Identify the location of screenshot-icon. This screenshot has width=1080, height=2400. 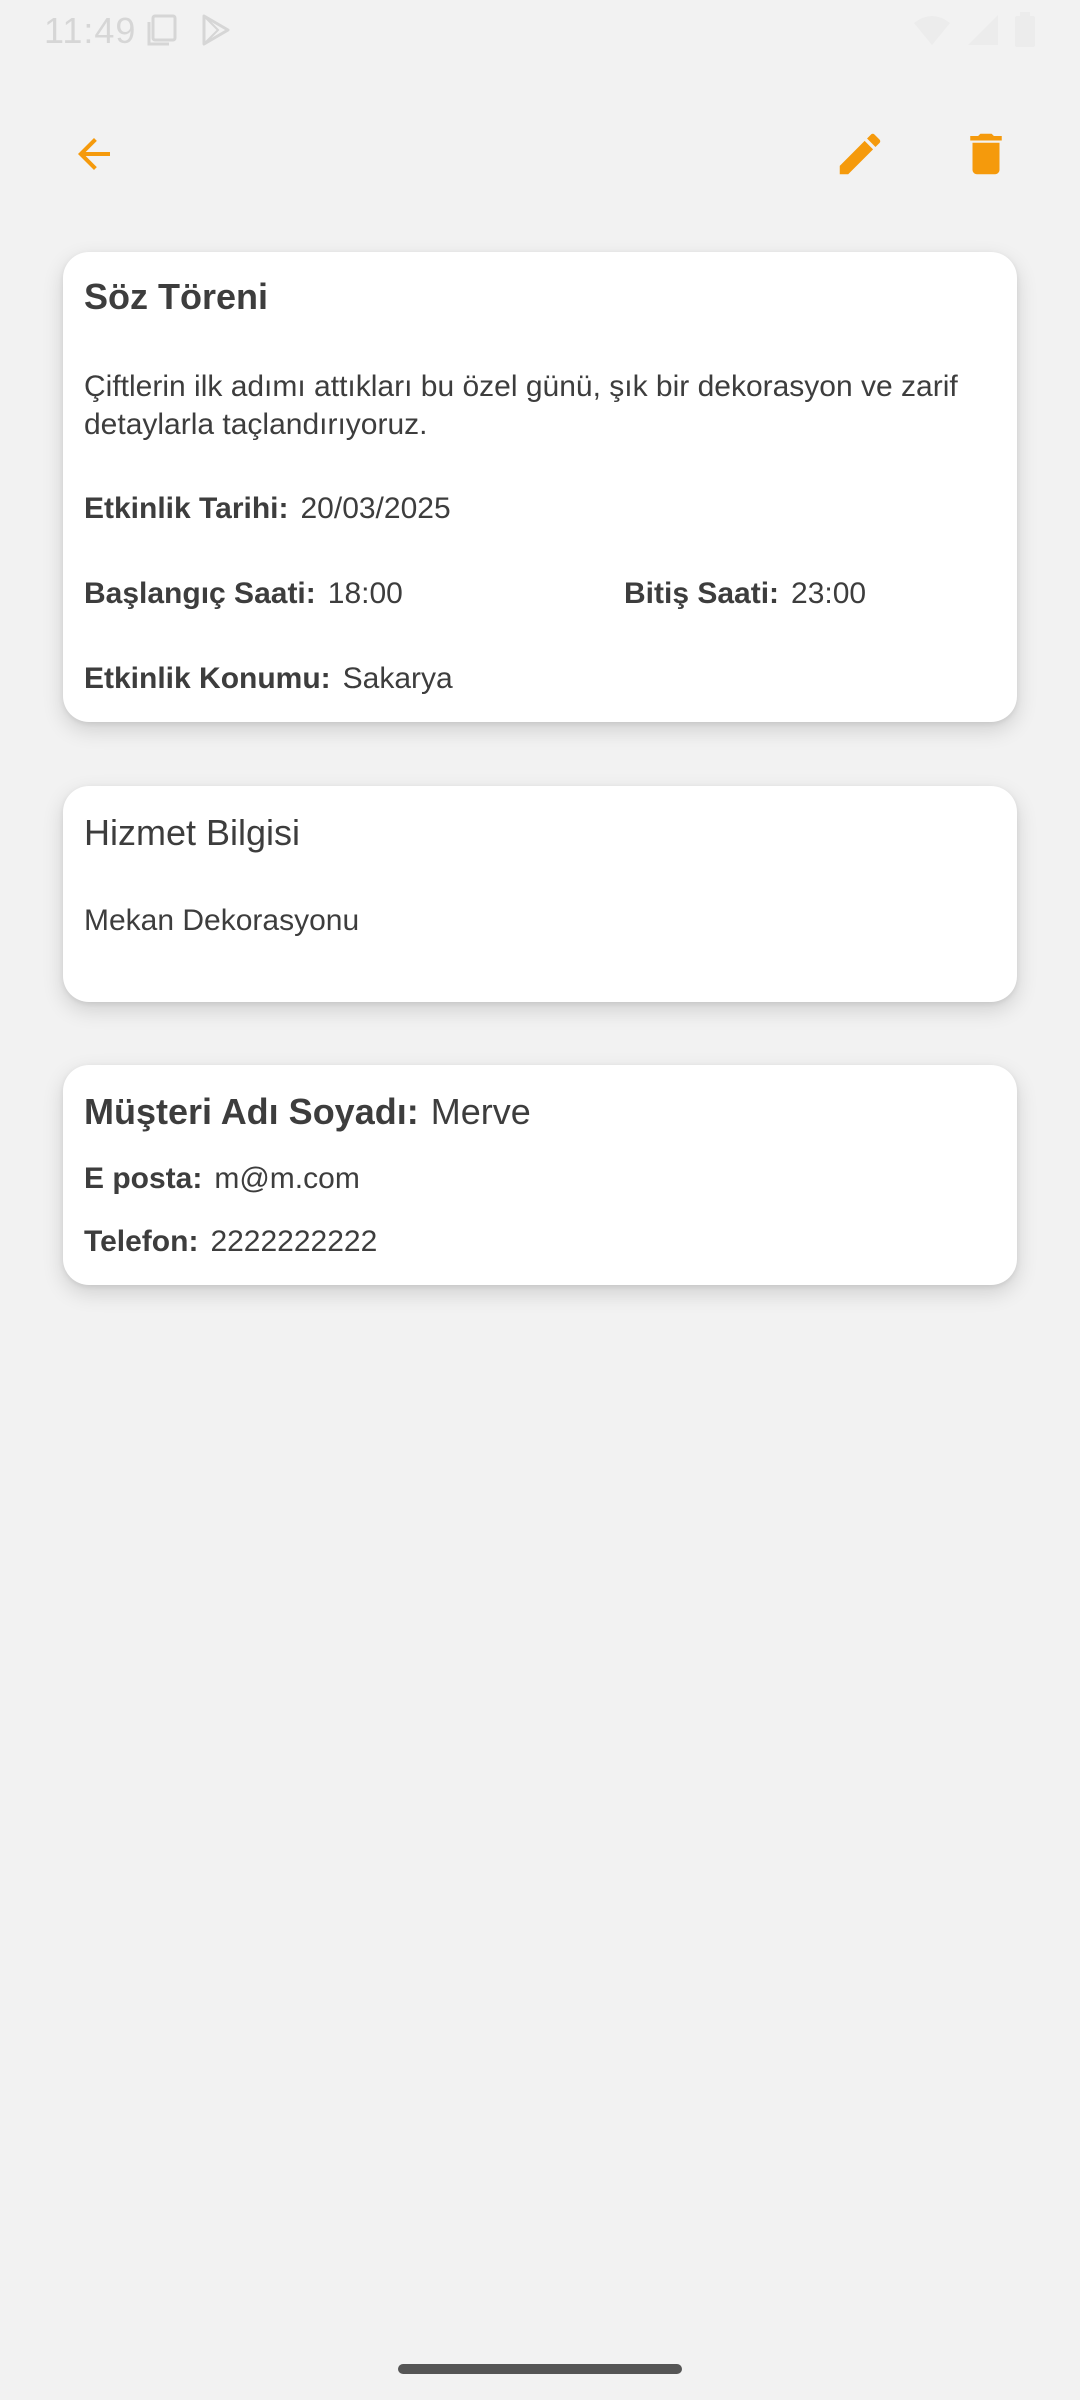
(163, 32).